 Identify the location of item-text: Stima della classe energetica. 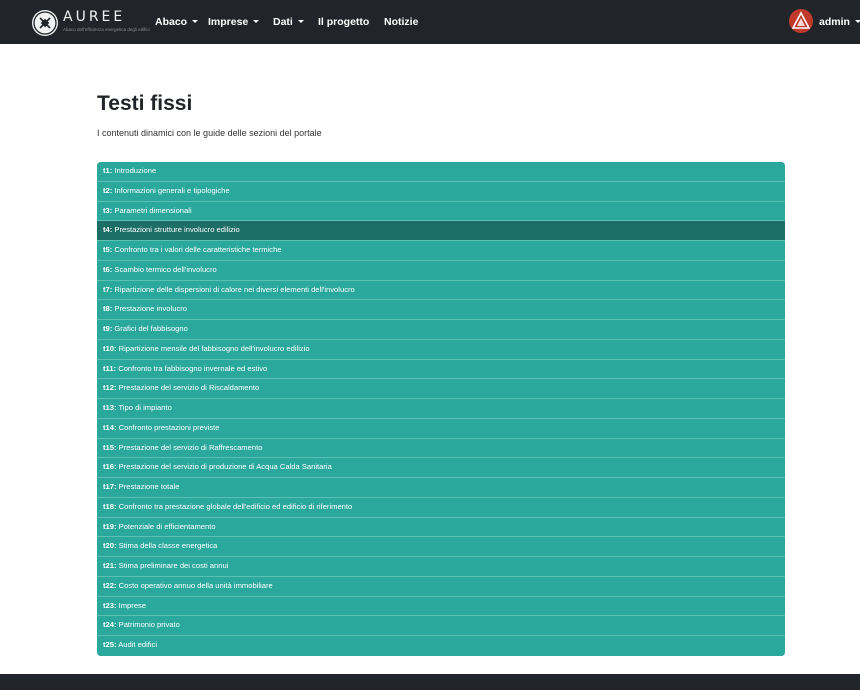
(167, 546).